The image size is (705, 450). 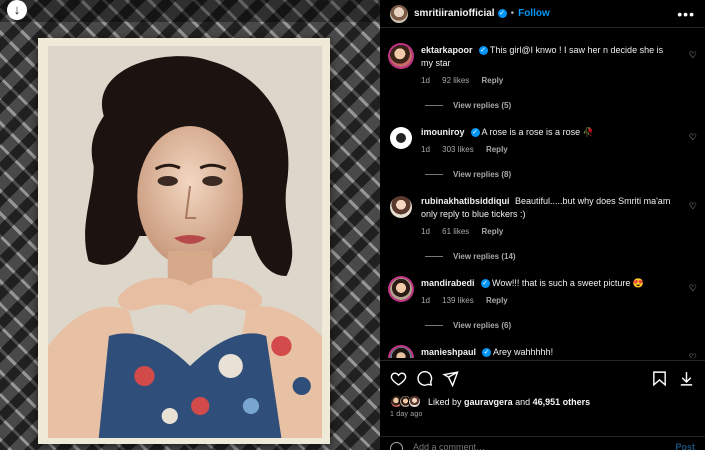 I want to click on likes-summary: Liked by gauravgera and 46,951 others, so click(x=542, y=401).